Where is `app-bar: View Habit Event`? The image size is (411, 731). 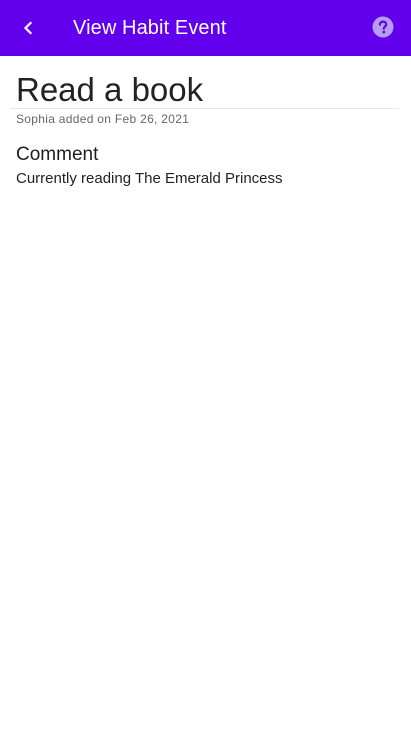 app-bar: View Habit Event is located at coordinates (205, 28).